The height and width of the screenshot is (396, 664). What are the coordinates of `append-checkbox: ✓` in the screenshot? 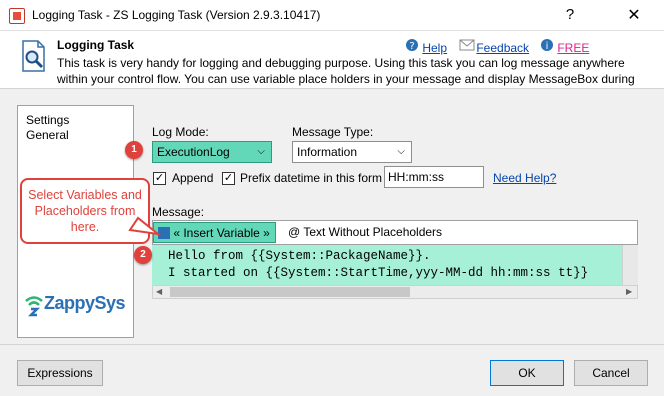 It's located at (159, 178).